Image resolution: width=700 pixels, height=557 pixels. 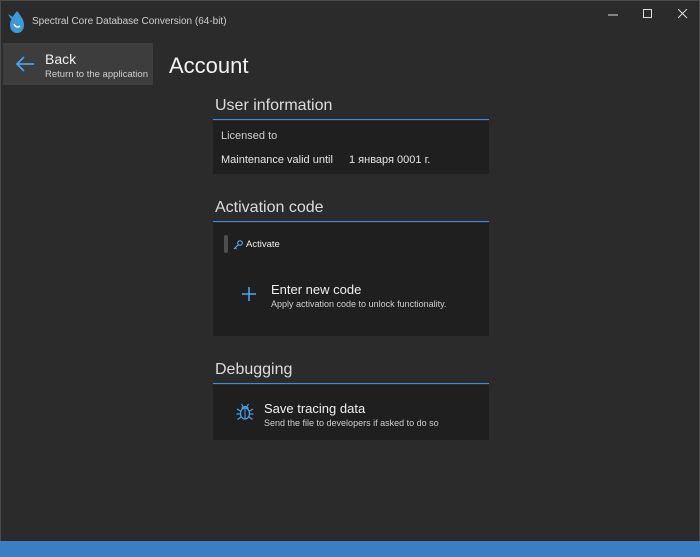 What do you see at coordinates (351, 209) in the screenshot?
I see `activation-code-header: Activation code` at bounding box center [351, 209].